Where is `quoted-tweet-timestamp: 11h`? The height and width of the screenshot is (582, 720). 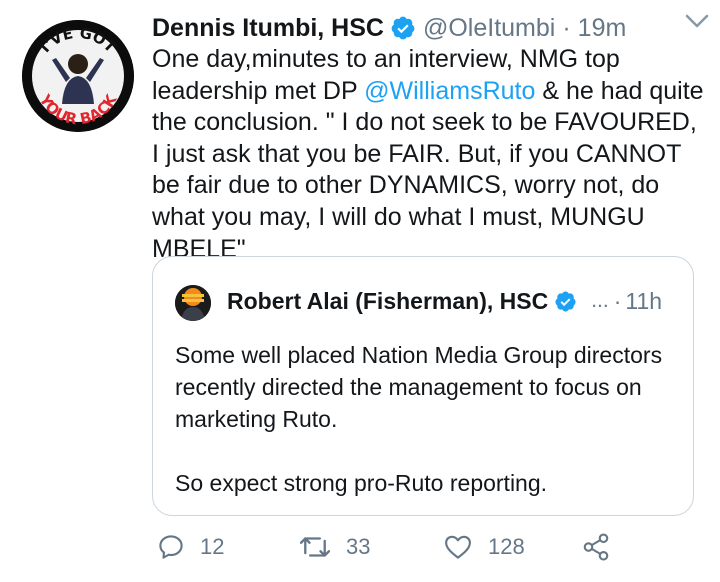
quoted-tweet-timestamp: 11h is located at coordinates (643, 301).